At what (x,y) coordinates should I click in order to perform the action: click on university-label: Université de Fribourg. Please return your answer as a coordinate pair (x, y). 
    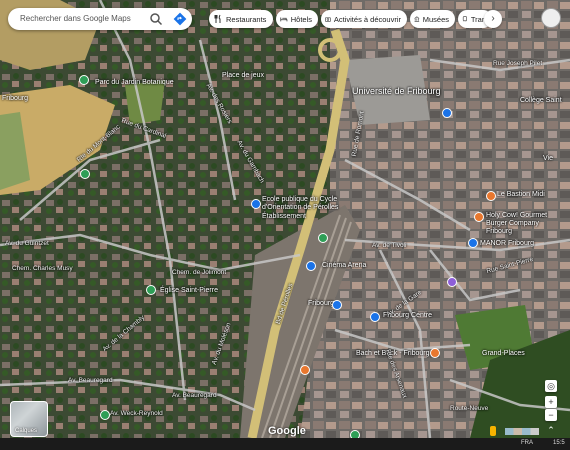
    Looking at the image, I should click on (396, 91).